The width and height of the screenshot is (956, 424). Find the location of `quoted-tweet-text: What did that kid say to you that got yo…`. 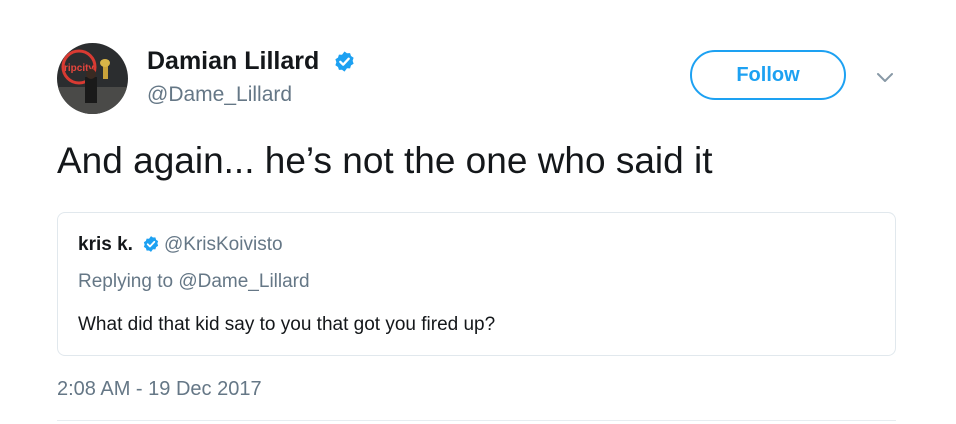

quoted-tweet-text: What did that kid say to you that got yo… is located at coordinates (287, 324).